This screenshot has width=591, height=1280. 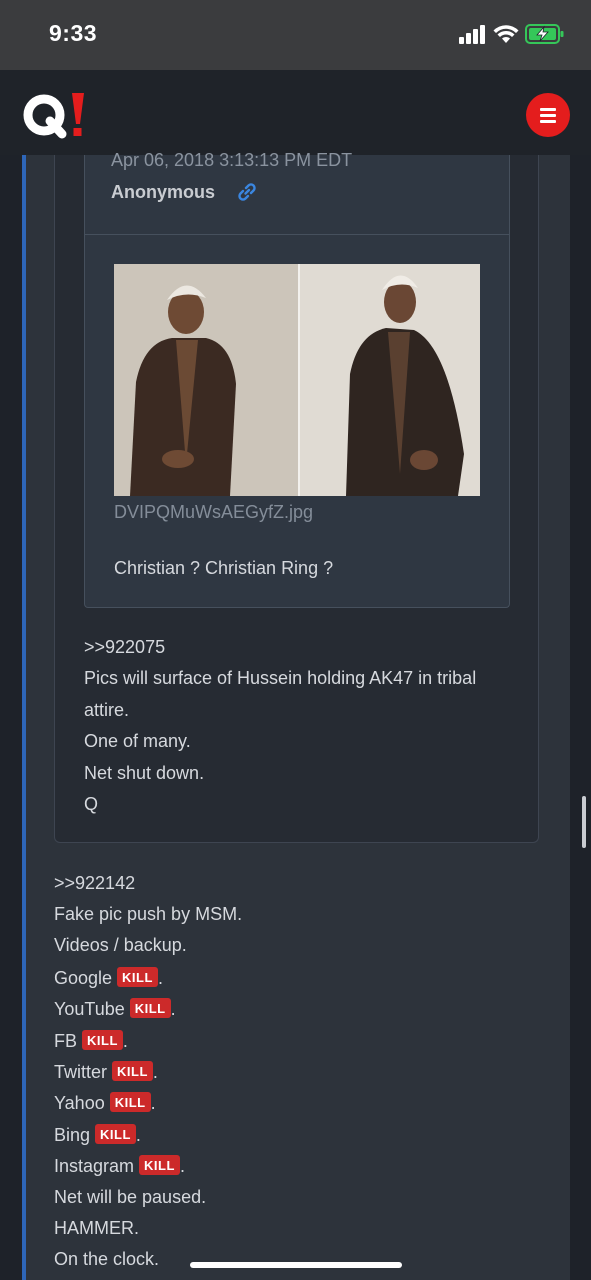 I want to click on post-text-line: FB KILL., so click(x=91, y=1040).